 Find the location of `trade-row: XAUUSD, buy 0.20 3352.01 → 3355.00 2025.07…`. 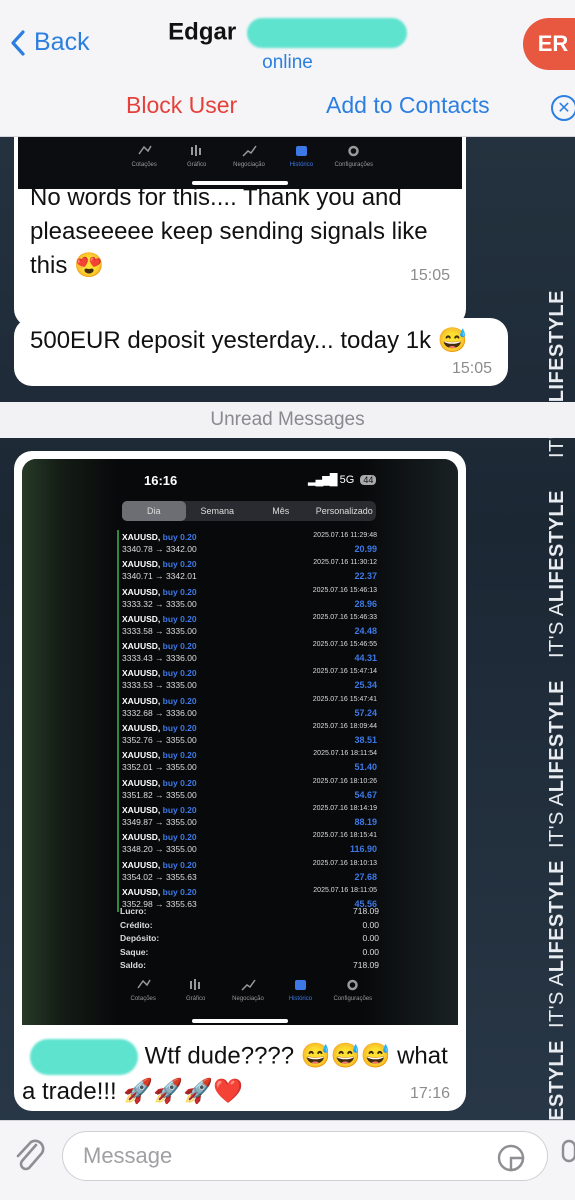

trade-row: XAUUSD, buy 0.20 3352.01 → 3355.00 2025.07… is located at coordinates (248, 762).